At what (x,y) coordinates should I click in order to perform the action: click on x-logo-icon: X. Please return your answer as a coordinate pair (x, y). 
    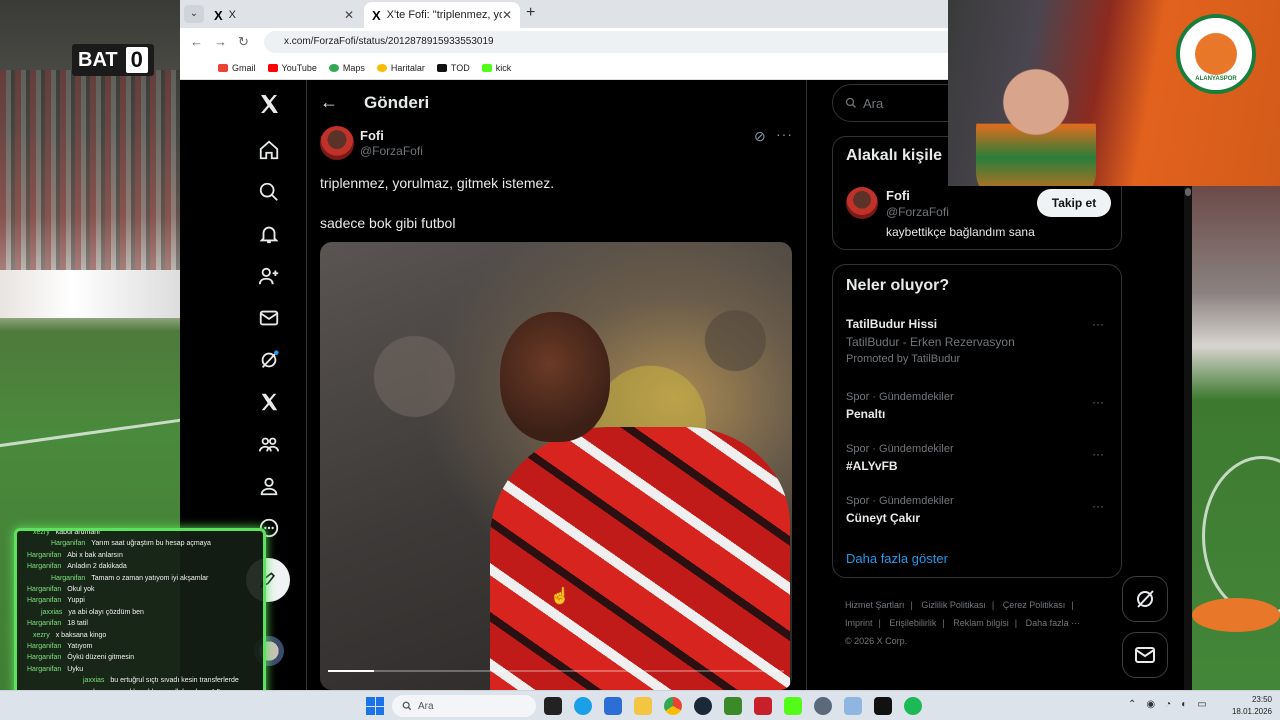
    Looking at the image, I should click on (376, 15).